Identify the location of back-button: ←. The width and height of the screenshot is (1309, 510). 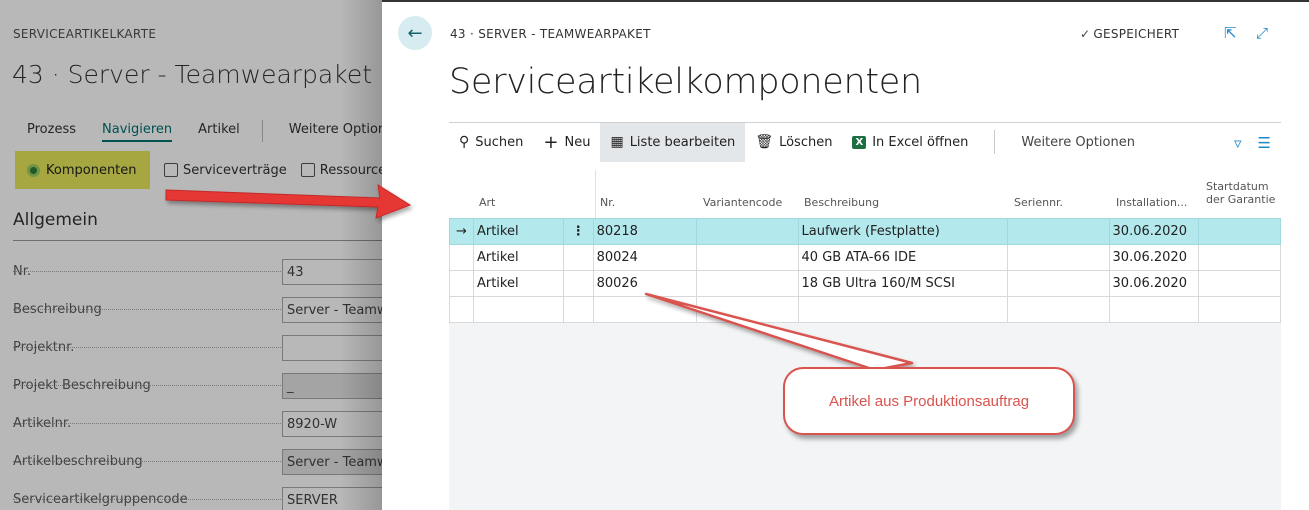
(415, 33).